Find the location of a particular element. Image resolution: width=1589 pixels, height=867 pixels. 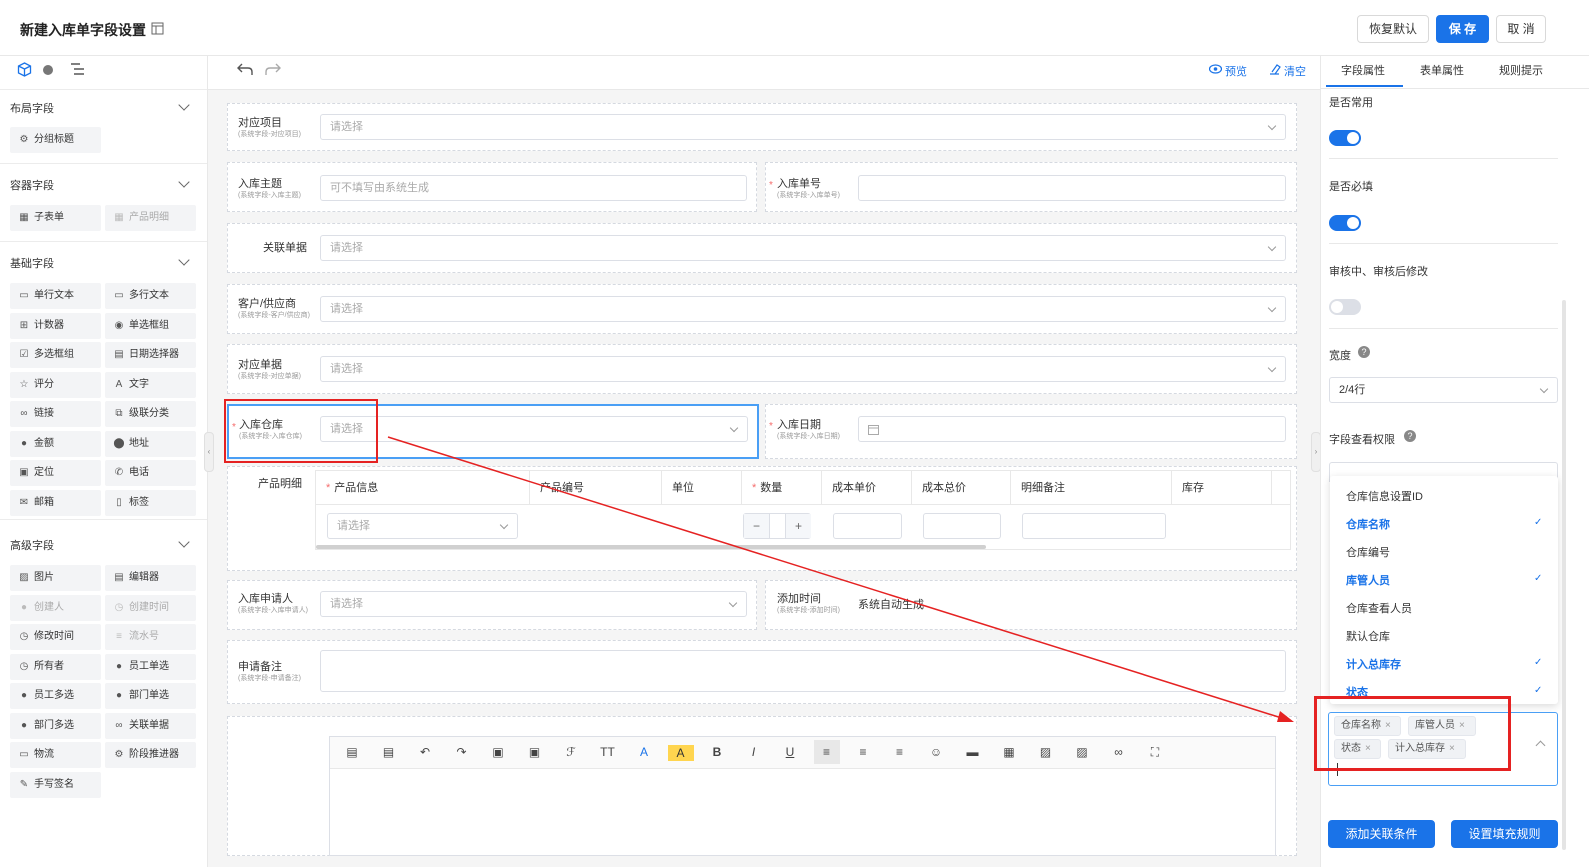

undo-icon is located at coordinates (245, 69).